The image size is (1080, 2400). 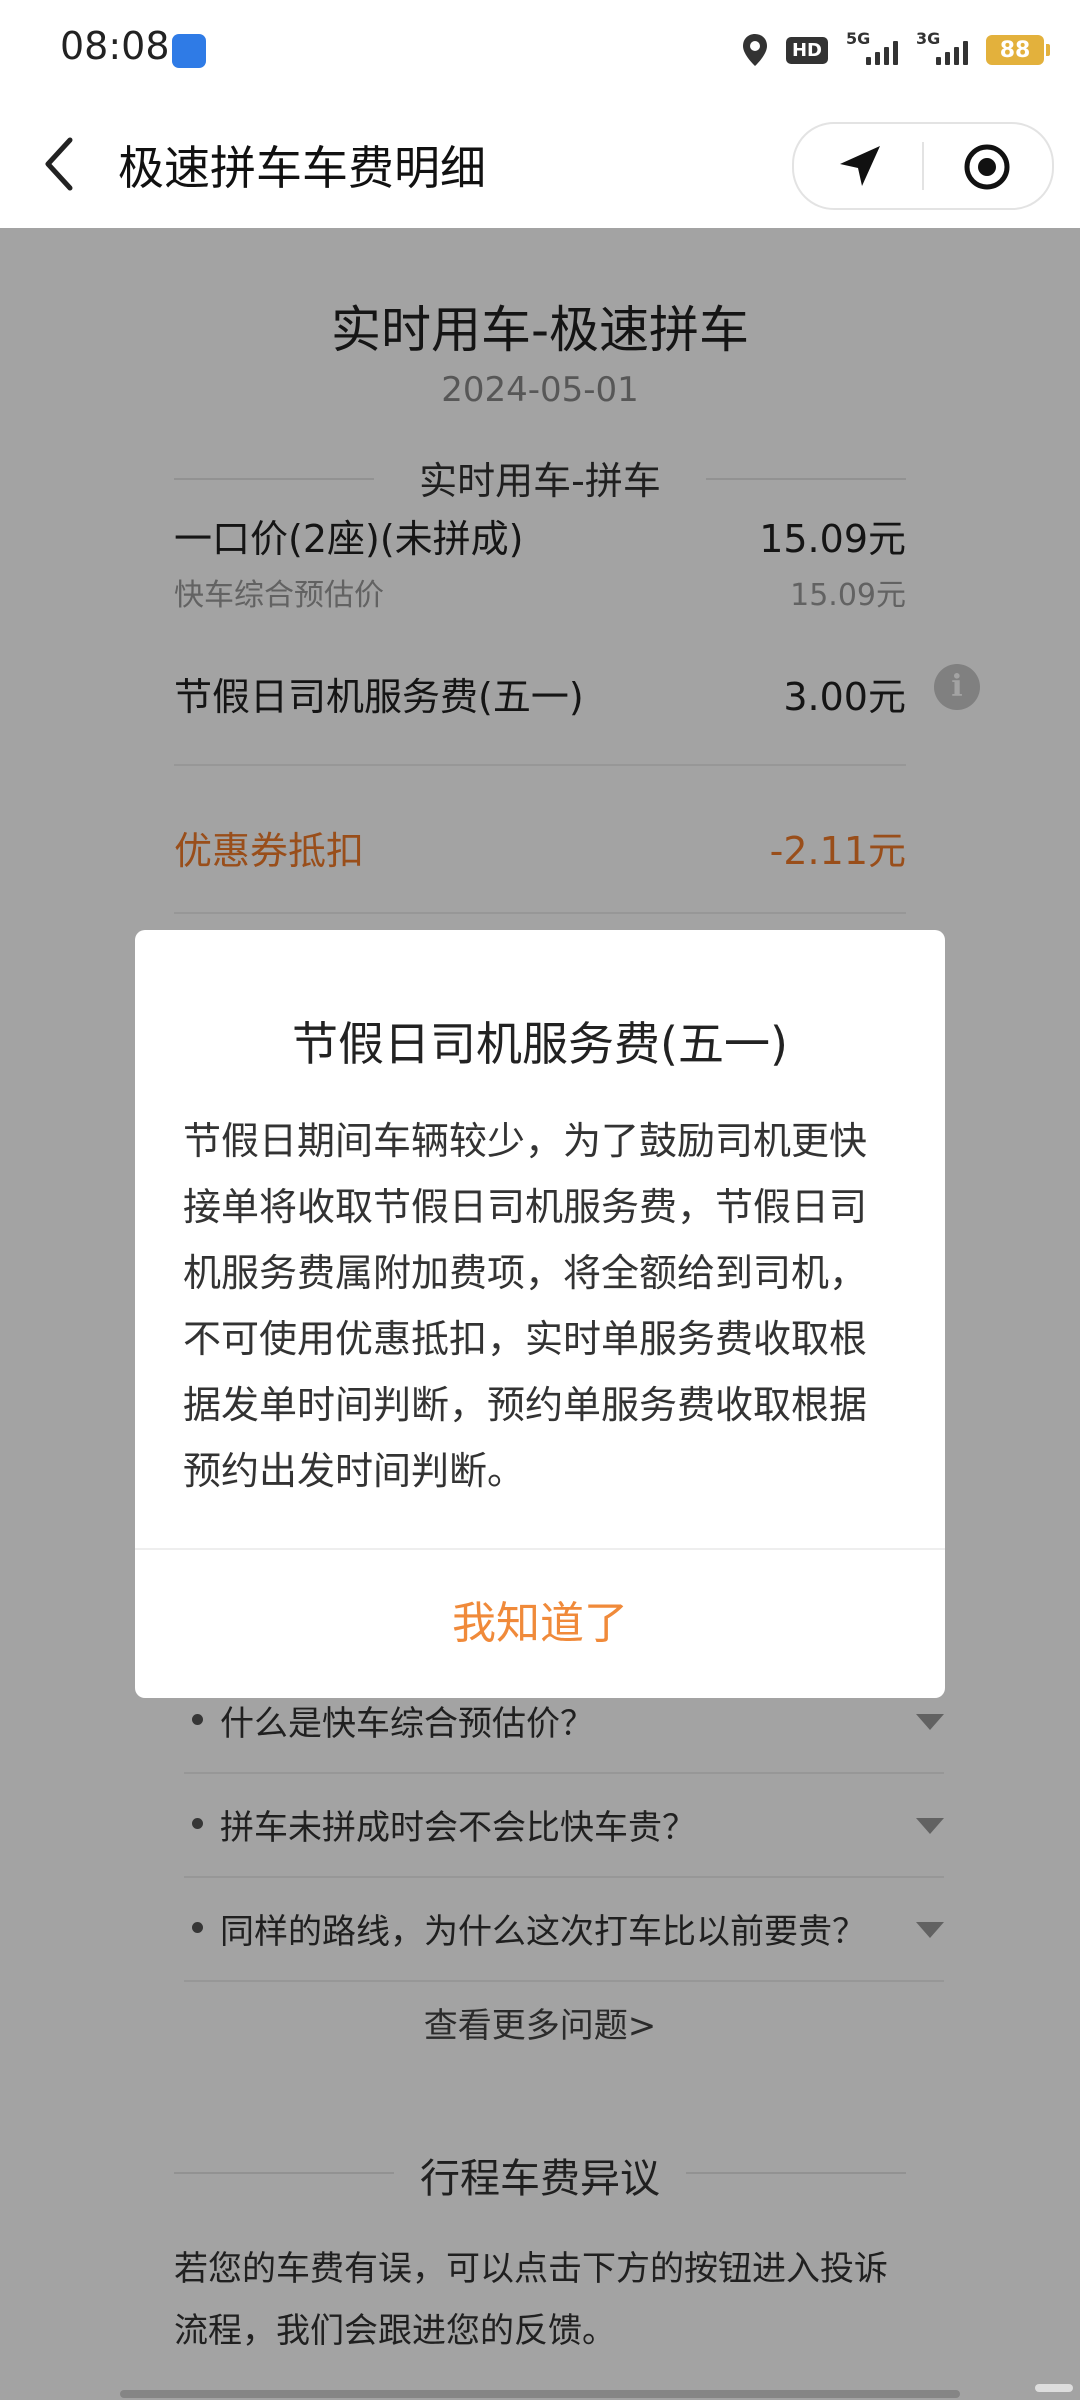 What do you see at coordinates (540, 164) in the screenshot?
I see `nav-bar: 极速拼车车费明细` at bounding box center [540, 164].